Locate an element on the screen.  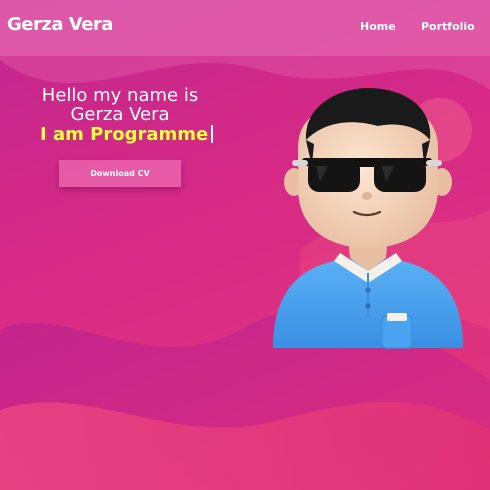
hero-role-label: I am Programme is located at coordinates (124, 134).